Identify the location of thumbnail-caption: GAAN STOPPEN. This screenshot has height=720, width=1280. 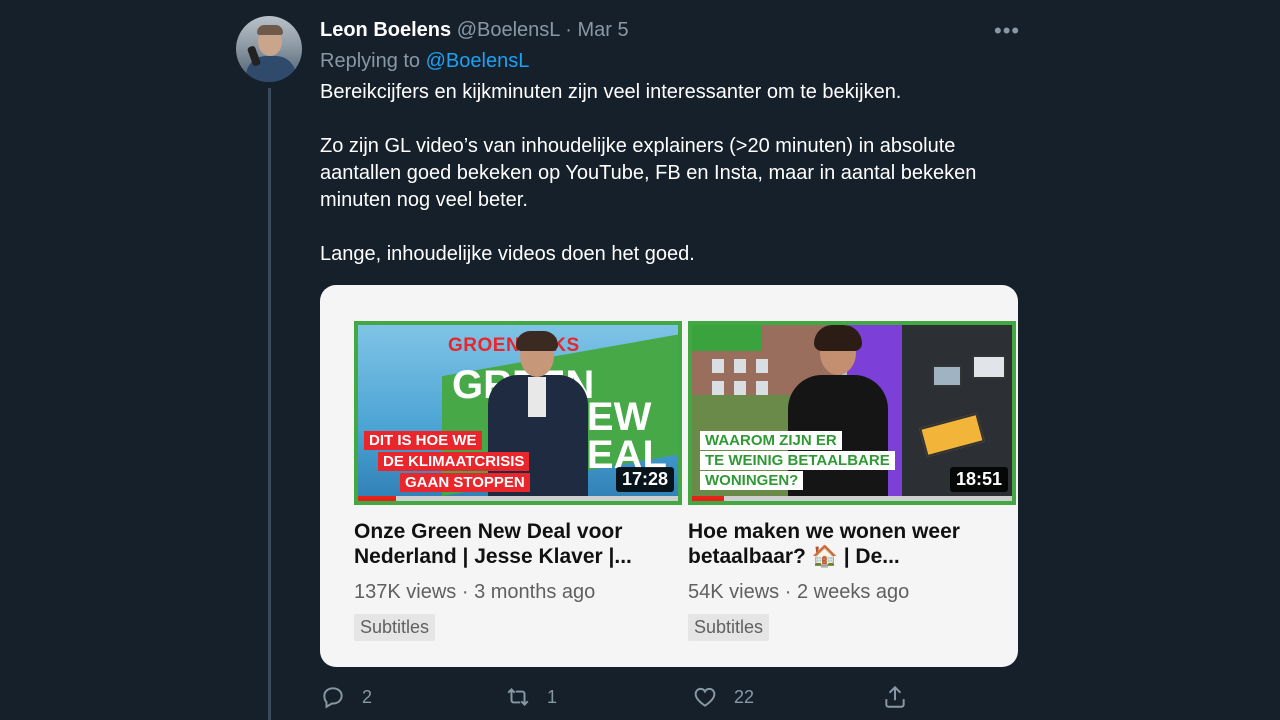
(465, 482).